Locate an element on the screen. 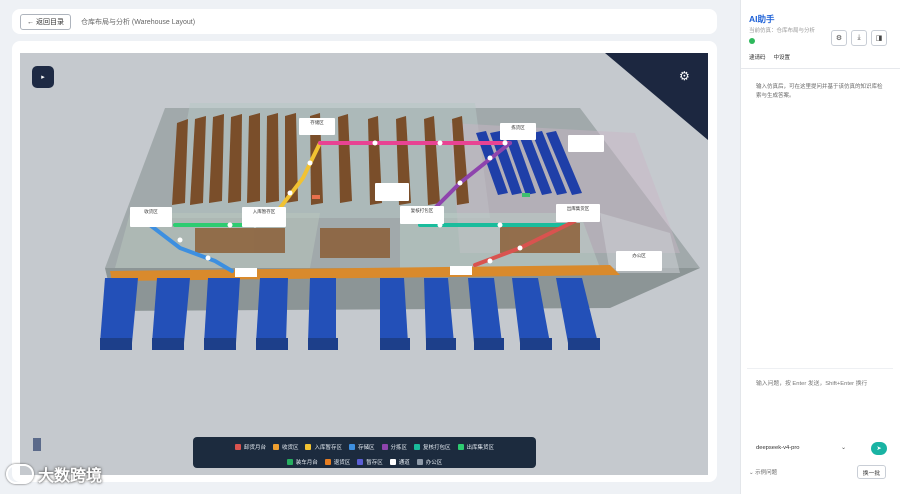 The width and height of the screenshot is (900, 494). zone-label-title: 办公区 is located at coordinates (639, 255).